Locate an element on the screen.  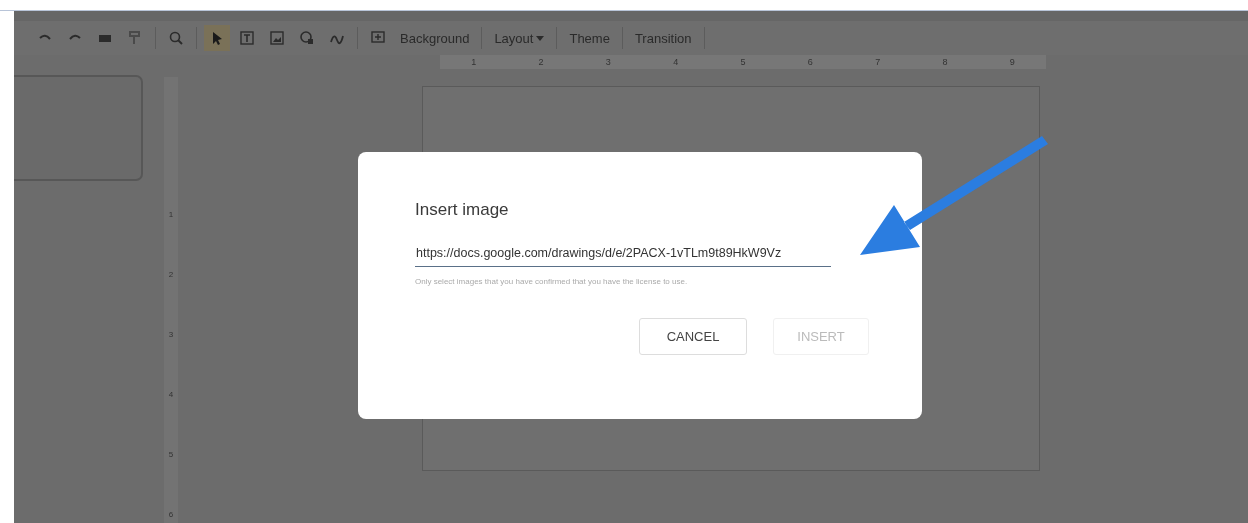
dialog-button: CANCEL is located at coordinates (693, 336).